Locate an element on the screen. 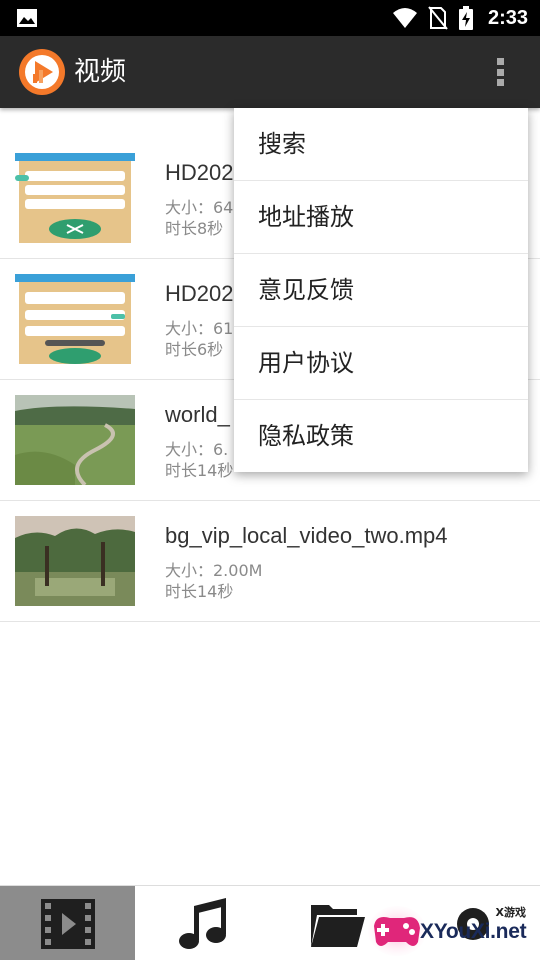  watermark-text: XYouXi.net is located at coordinates (473, 931).